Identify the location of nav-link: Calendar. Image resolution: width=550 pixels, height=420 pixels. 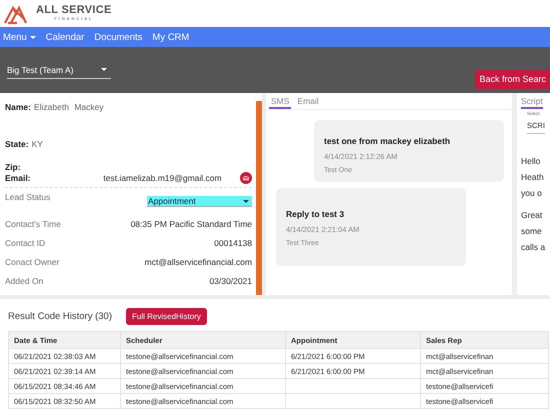
(65, 37).